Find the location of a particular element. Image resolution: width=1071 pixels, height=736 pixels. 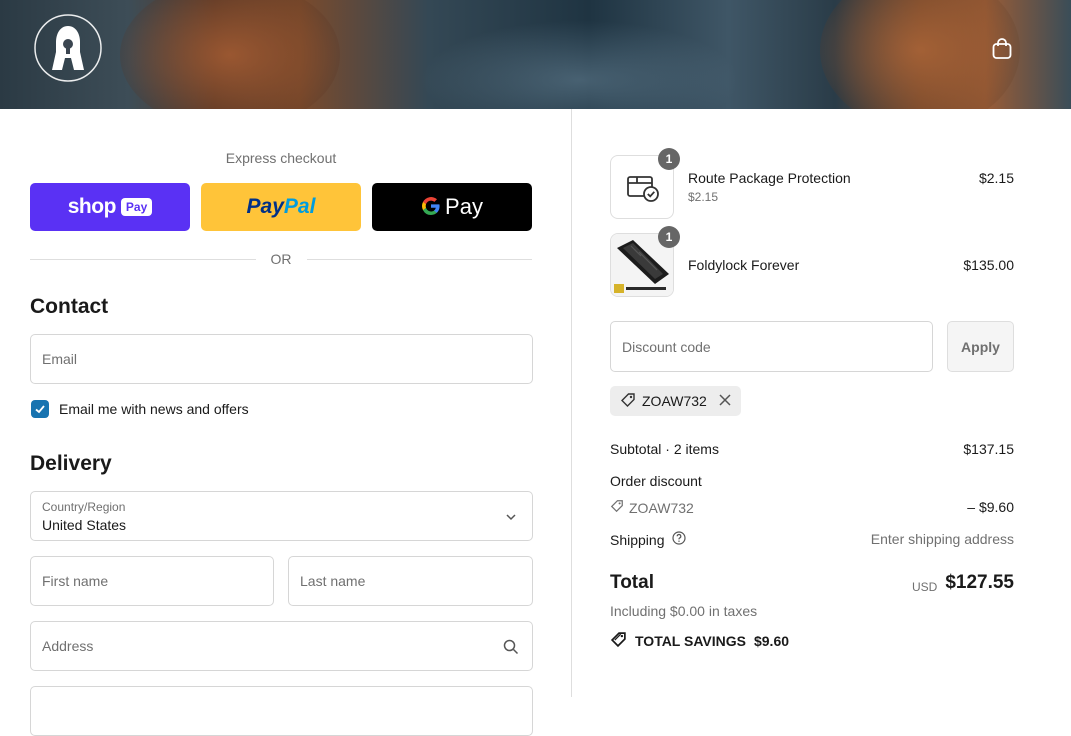

shop-pay-logo: shop is located at coordinates (92, 206).